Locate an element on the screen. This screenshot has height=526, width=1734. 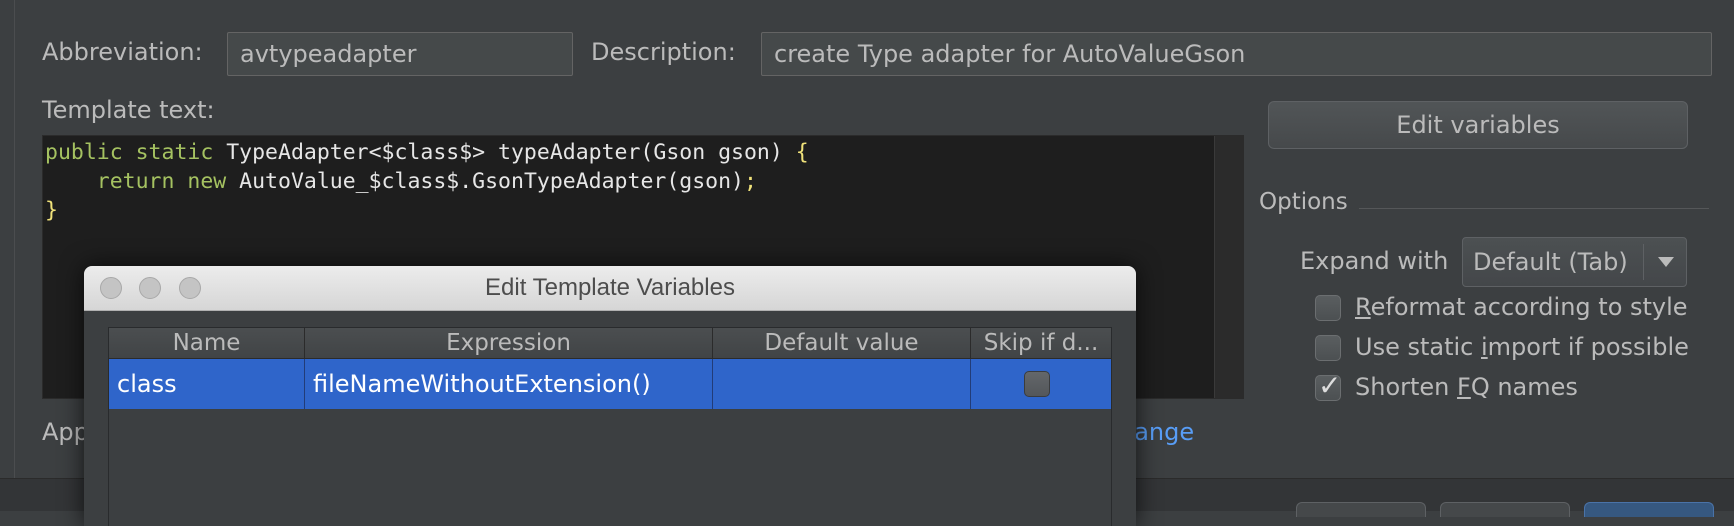
abbreviation-field: avtypeadapter is located at coordinates (400, 54).